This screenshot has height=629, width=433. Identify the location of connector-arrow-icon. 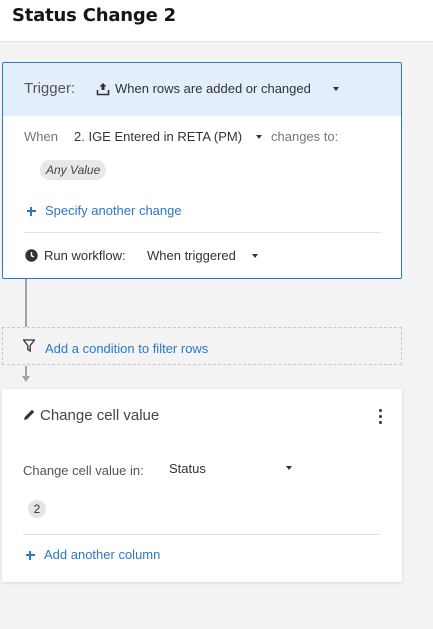
(26, 379).